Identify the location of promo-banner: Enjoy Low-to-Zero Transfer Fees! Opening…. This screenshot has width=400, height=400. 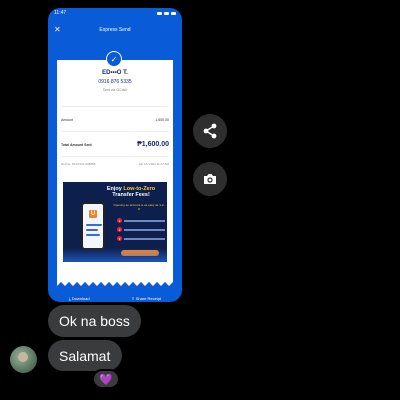
(115, 222).